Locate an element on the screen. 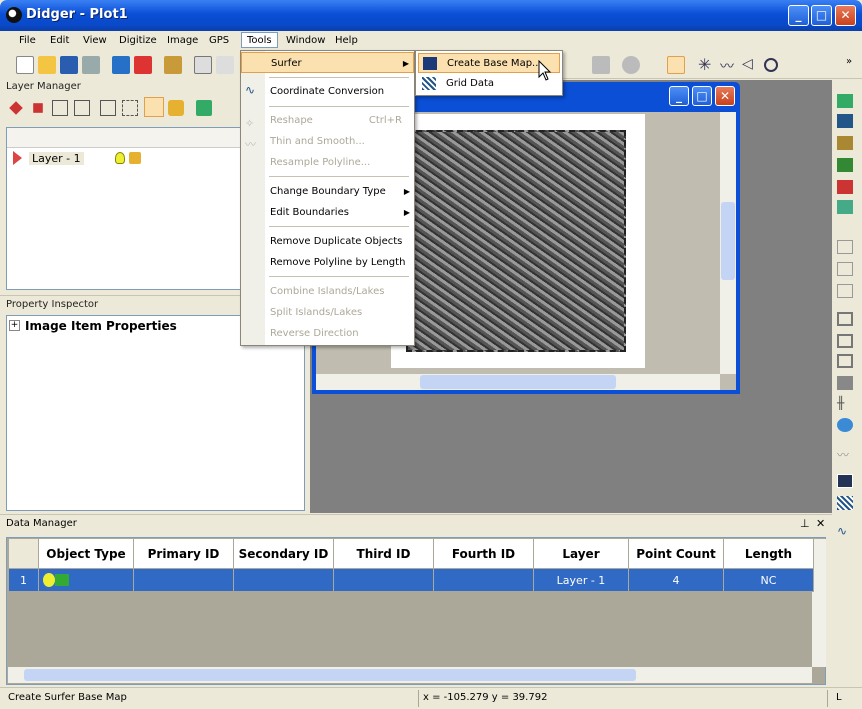 The width and height of the screenshot is (862, 709). point-count-cell: 4 is located at coordinates (676, 580).